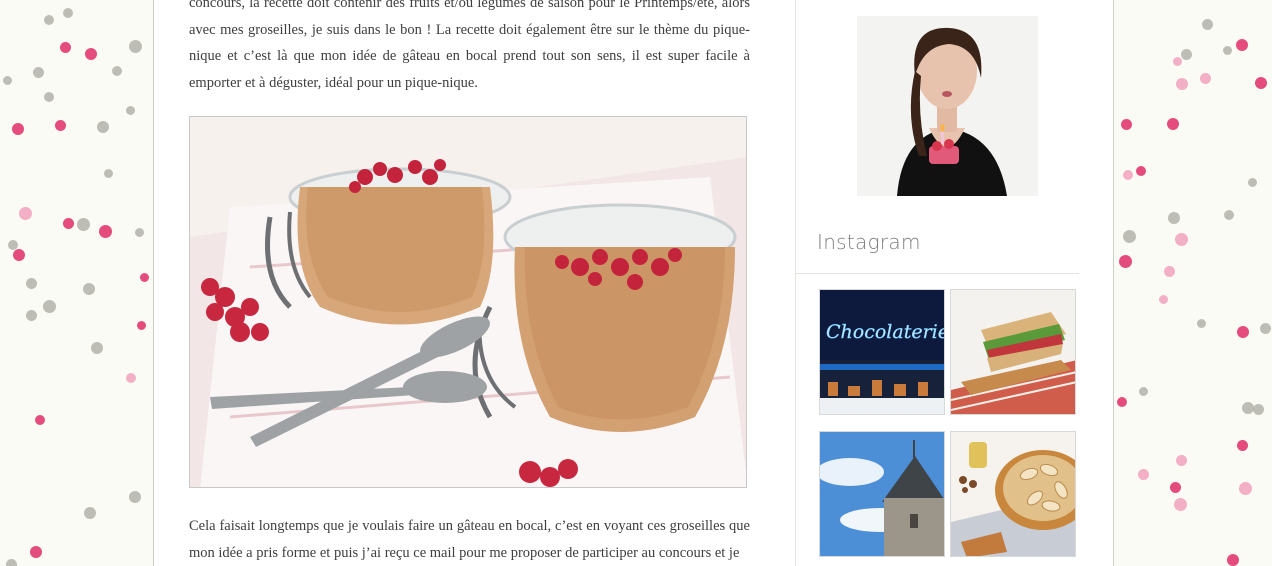 The height and width of the screenshot is (566, 1272). Describe the element at coordinates (1193, 283) in the screenshot. I see `background-pattern-right` at that location.